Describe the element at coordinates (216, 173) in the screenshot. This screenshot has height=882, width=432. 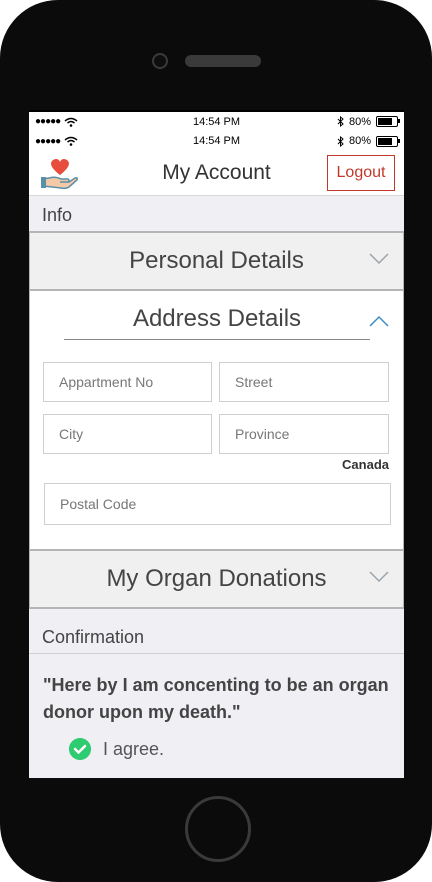
I see `nav-bar: My Account Logout` at that location.